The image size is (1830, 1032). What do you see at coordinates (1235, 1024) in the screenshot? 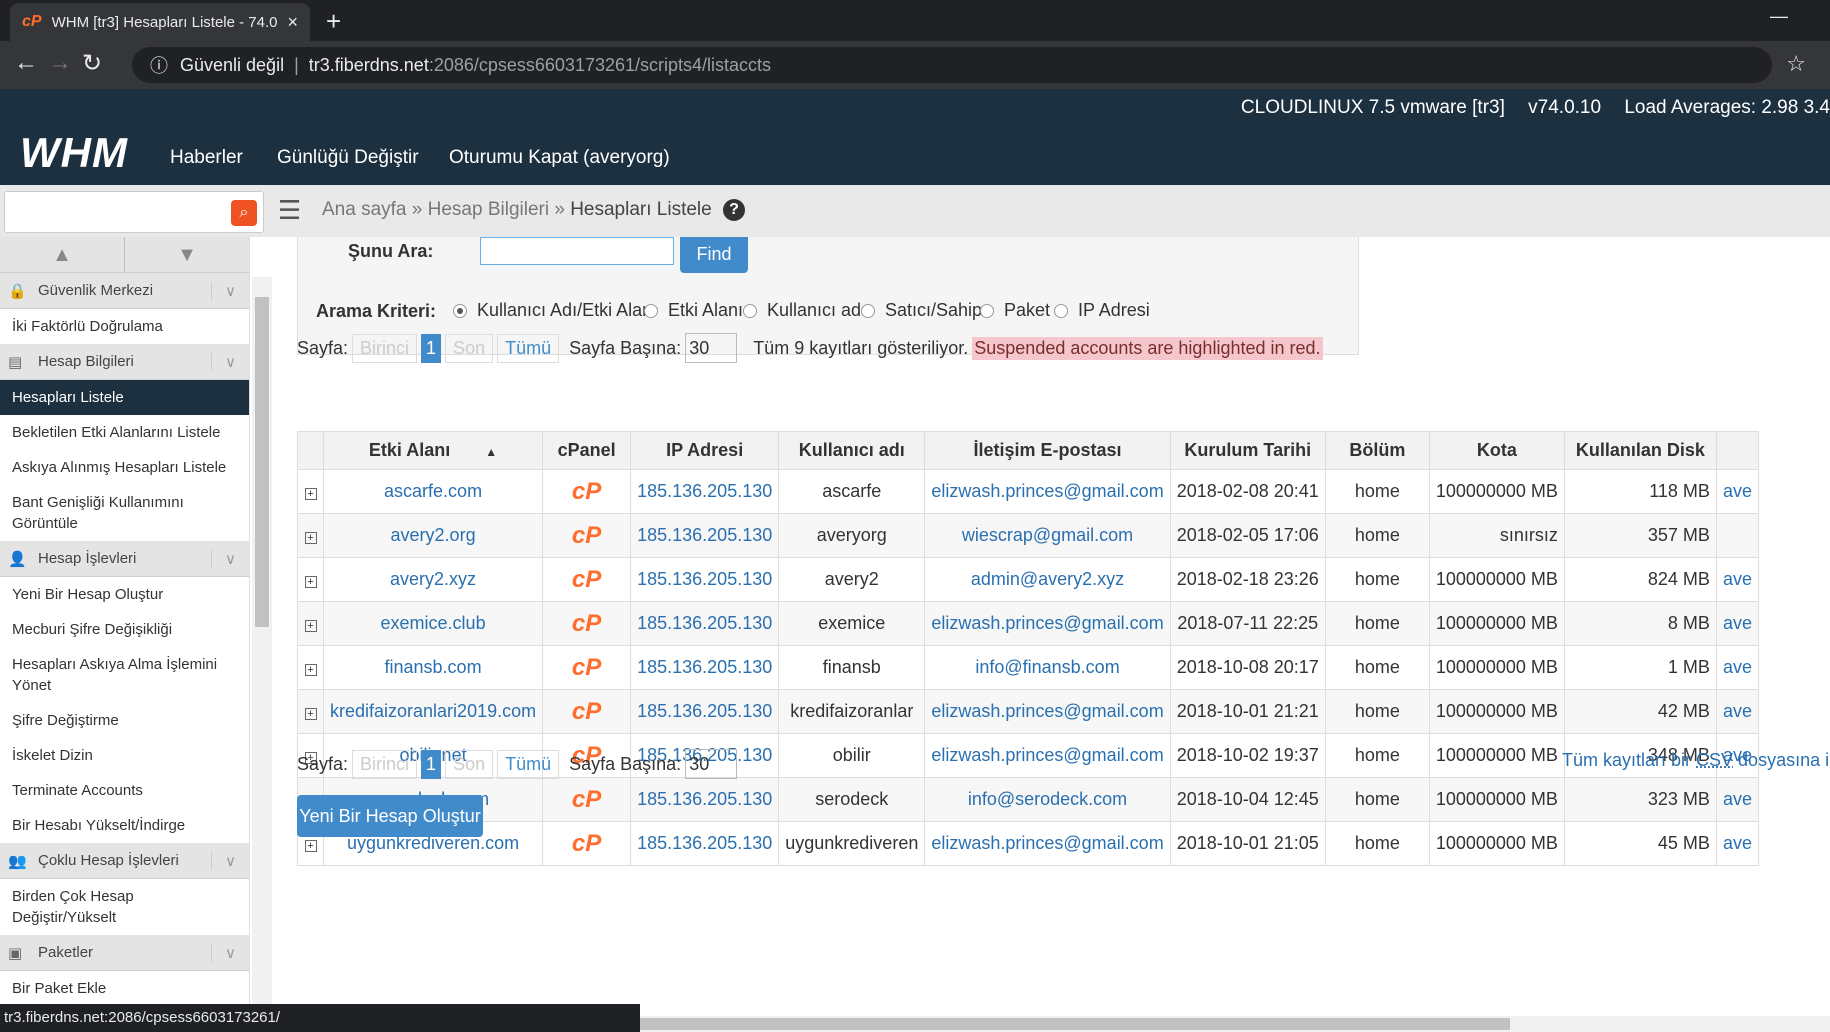
I see `horizontal-scrollbar` at bounding box center [1235, 1024].